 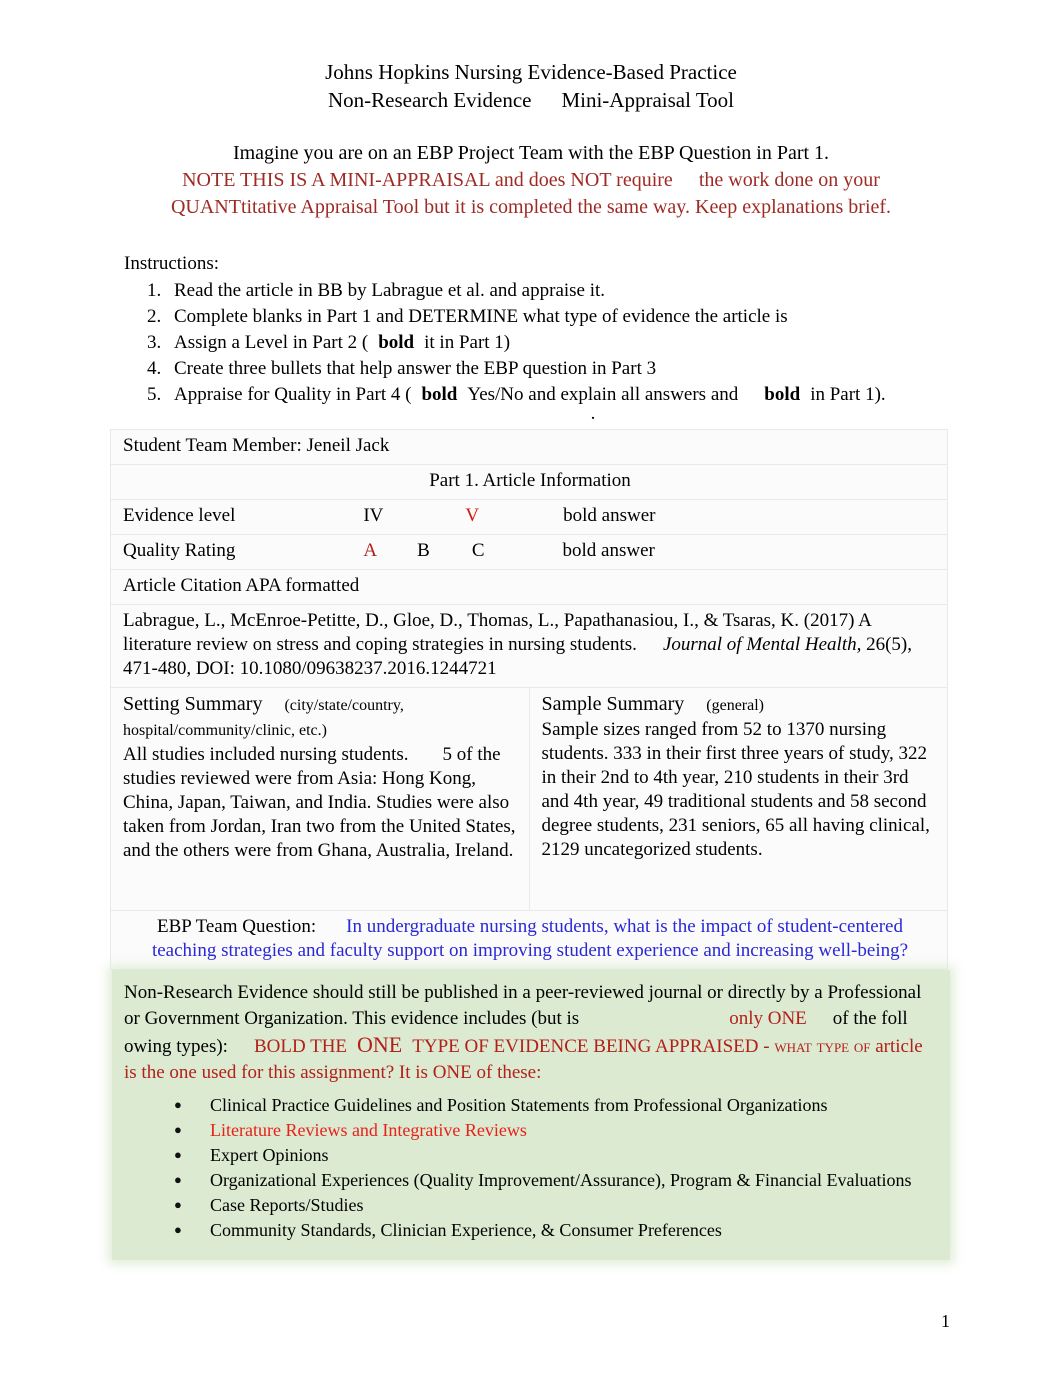 I want to click on step-text-post-2: in Part 1)., so click(x=848, y=394).